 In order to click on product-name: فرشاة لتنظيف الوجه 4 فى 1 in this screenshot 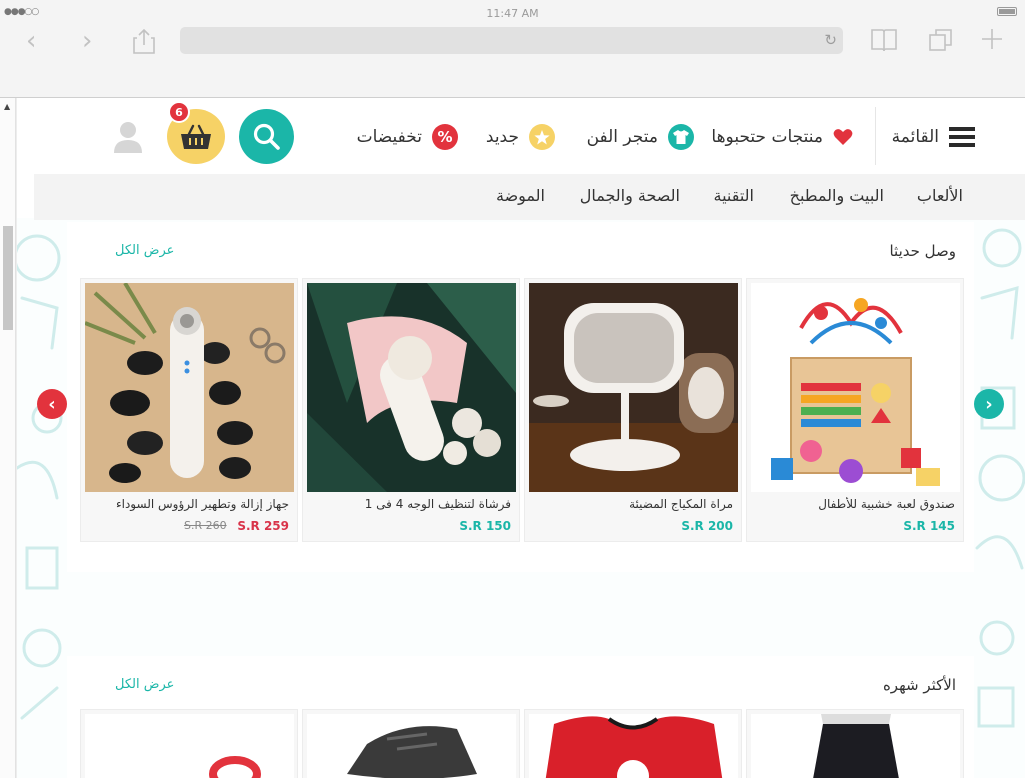, I will do `click(408, 504)`.